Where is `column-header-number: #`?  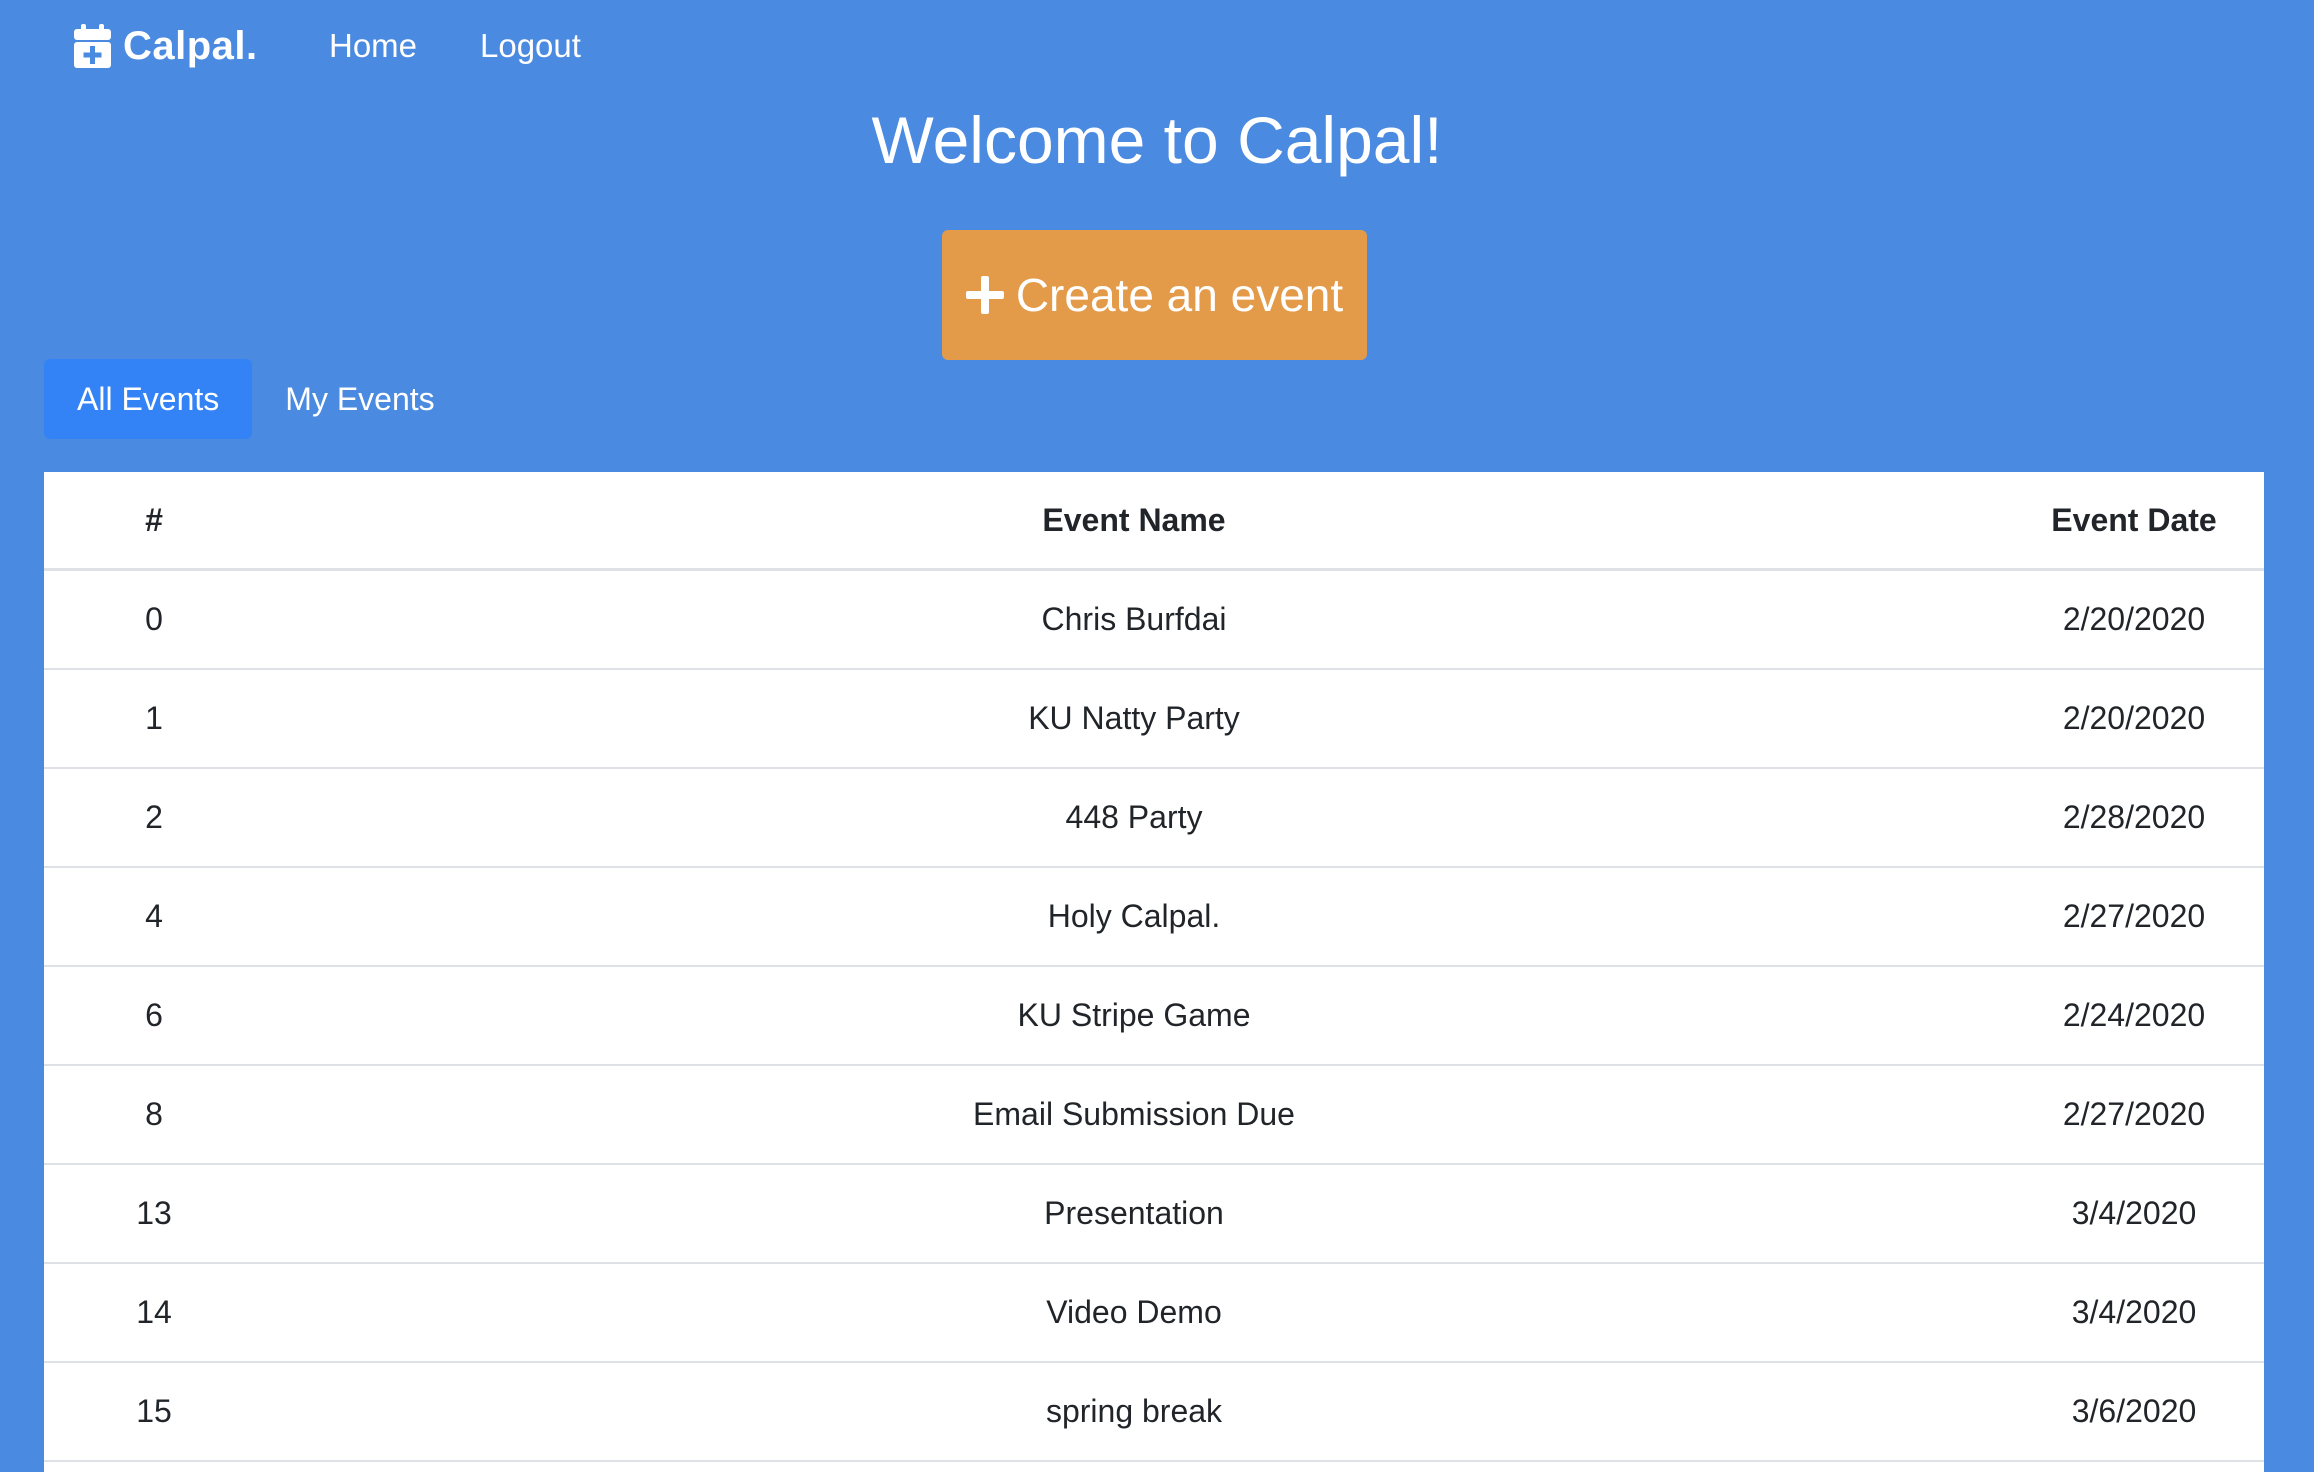 column-header-number: # is located at coordinates (154, 521).